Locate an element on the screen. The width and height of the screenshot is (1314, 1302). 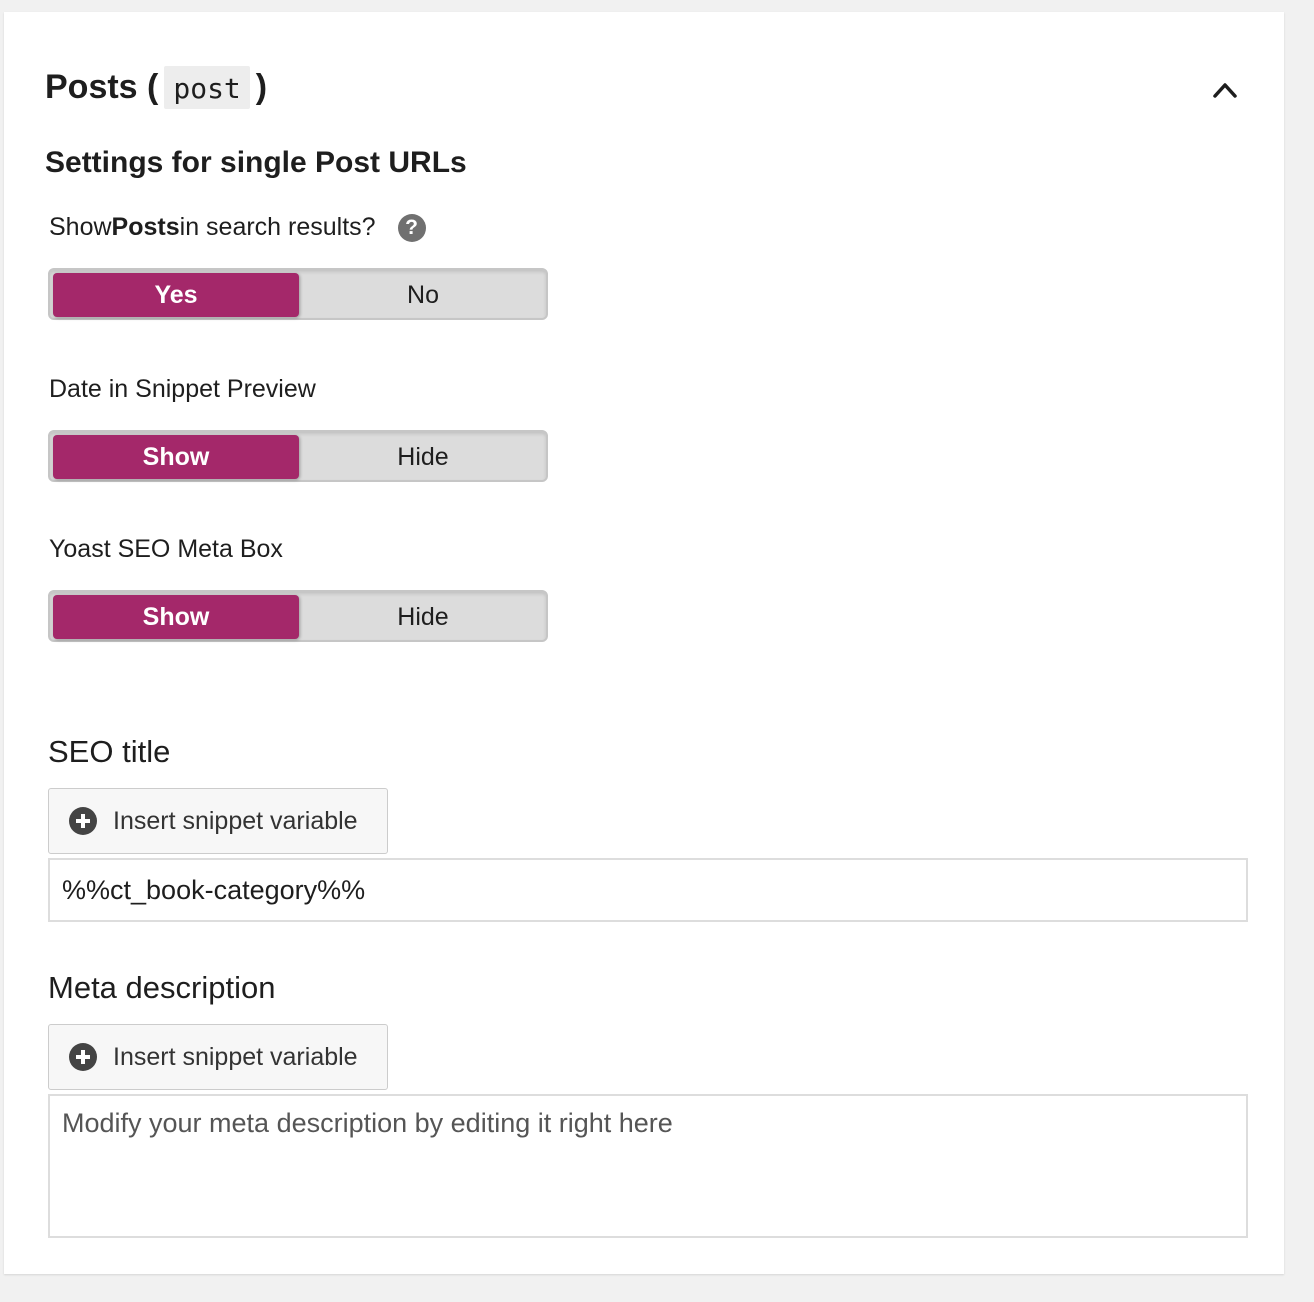
seo-title-insert-snippet-button: Insert snippet variable is located at coordinates (218, 821).